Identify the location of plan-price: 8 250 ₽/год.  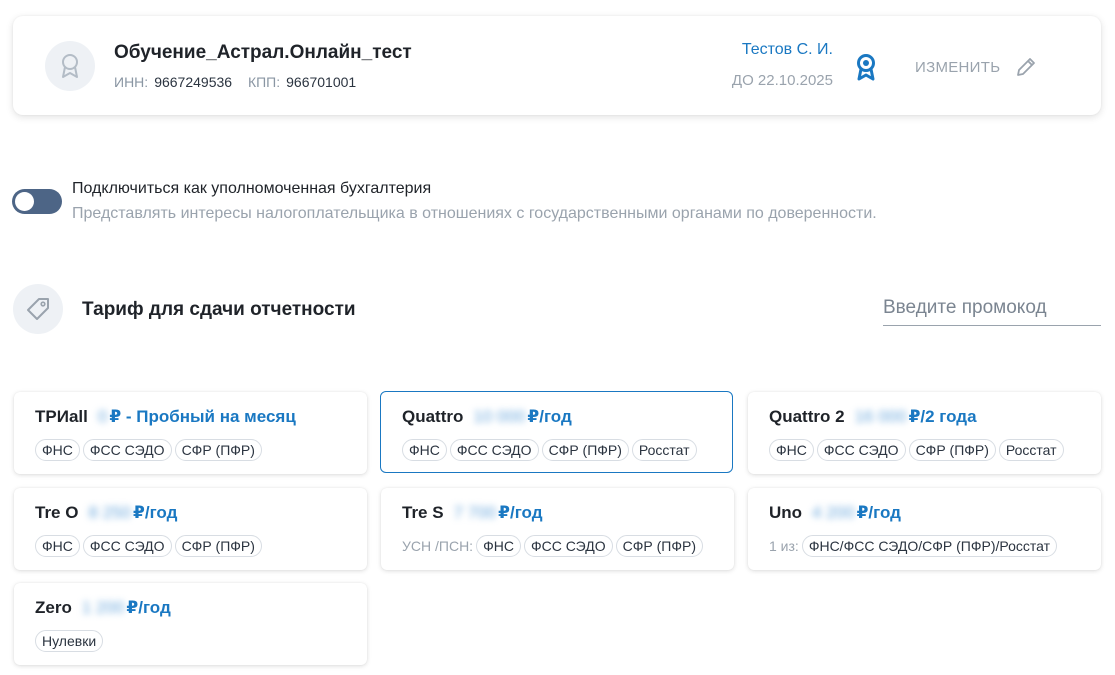
(132, 512).